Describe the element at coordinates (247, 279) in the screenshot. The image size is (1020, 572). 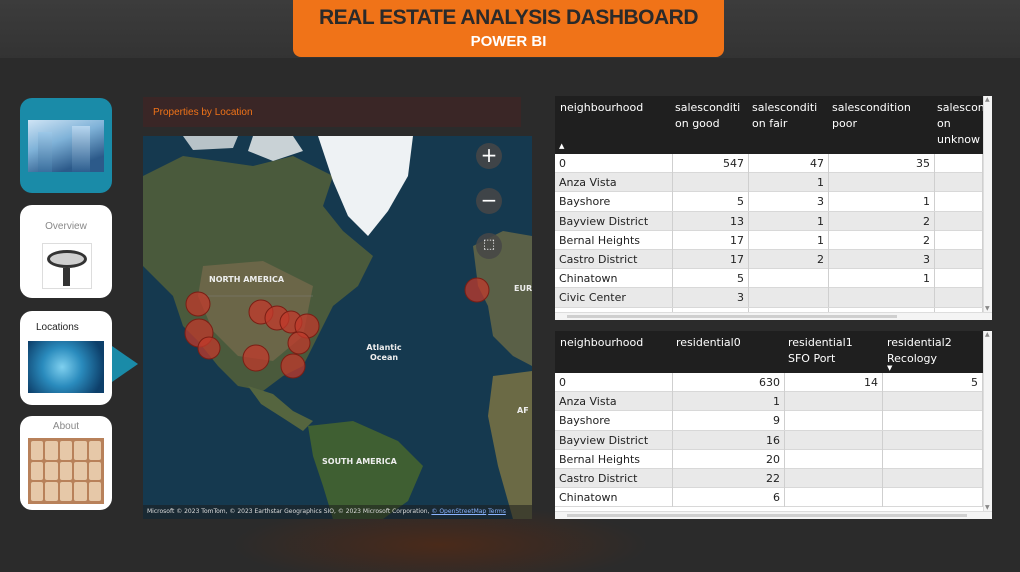
I see `label-north-america: NORTH AMERICA` at that location.